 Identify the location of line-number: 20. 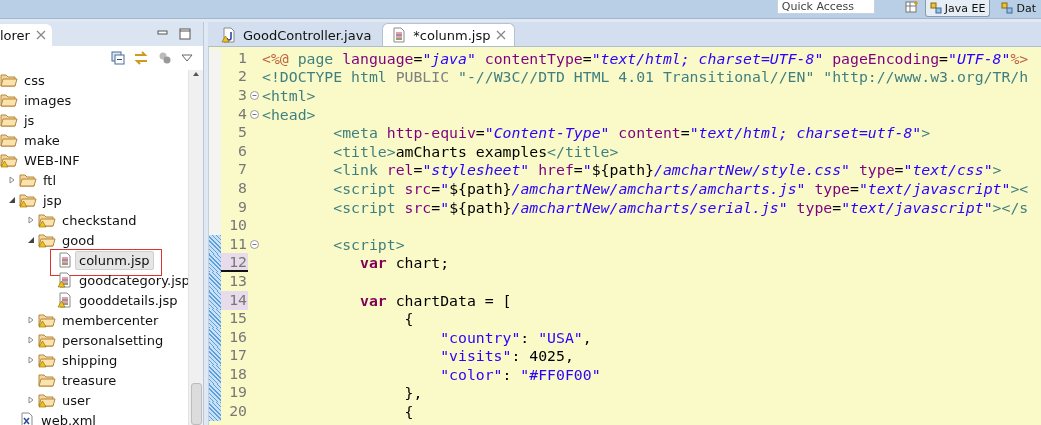
(238, 412).